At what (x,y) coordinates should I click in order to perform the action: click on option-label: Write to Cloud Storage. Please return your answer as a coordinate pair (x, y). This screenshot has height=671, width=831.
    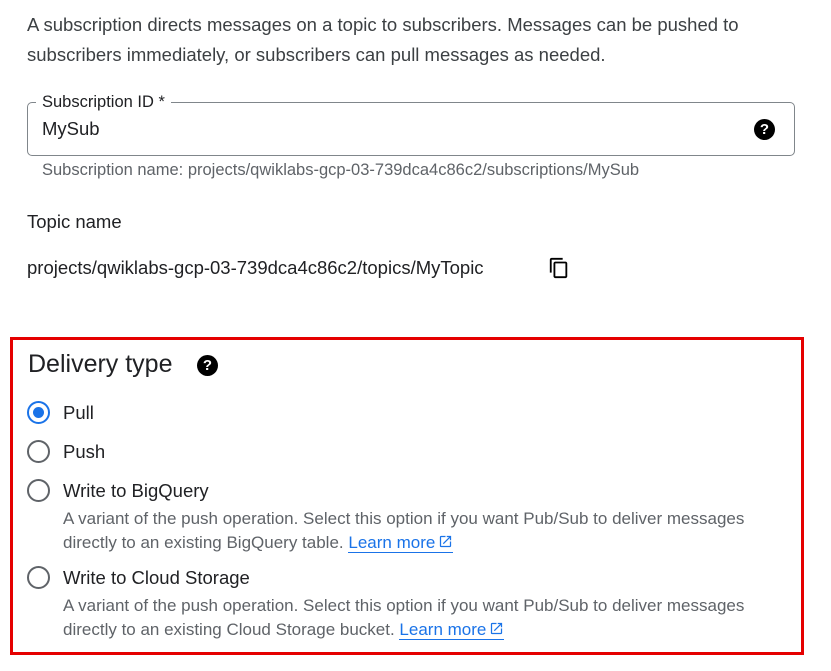
    Looking at the image, I should click on (156, 577).